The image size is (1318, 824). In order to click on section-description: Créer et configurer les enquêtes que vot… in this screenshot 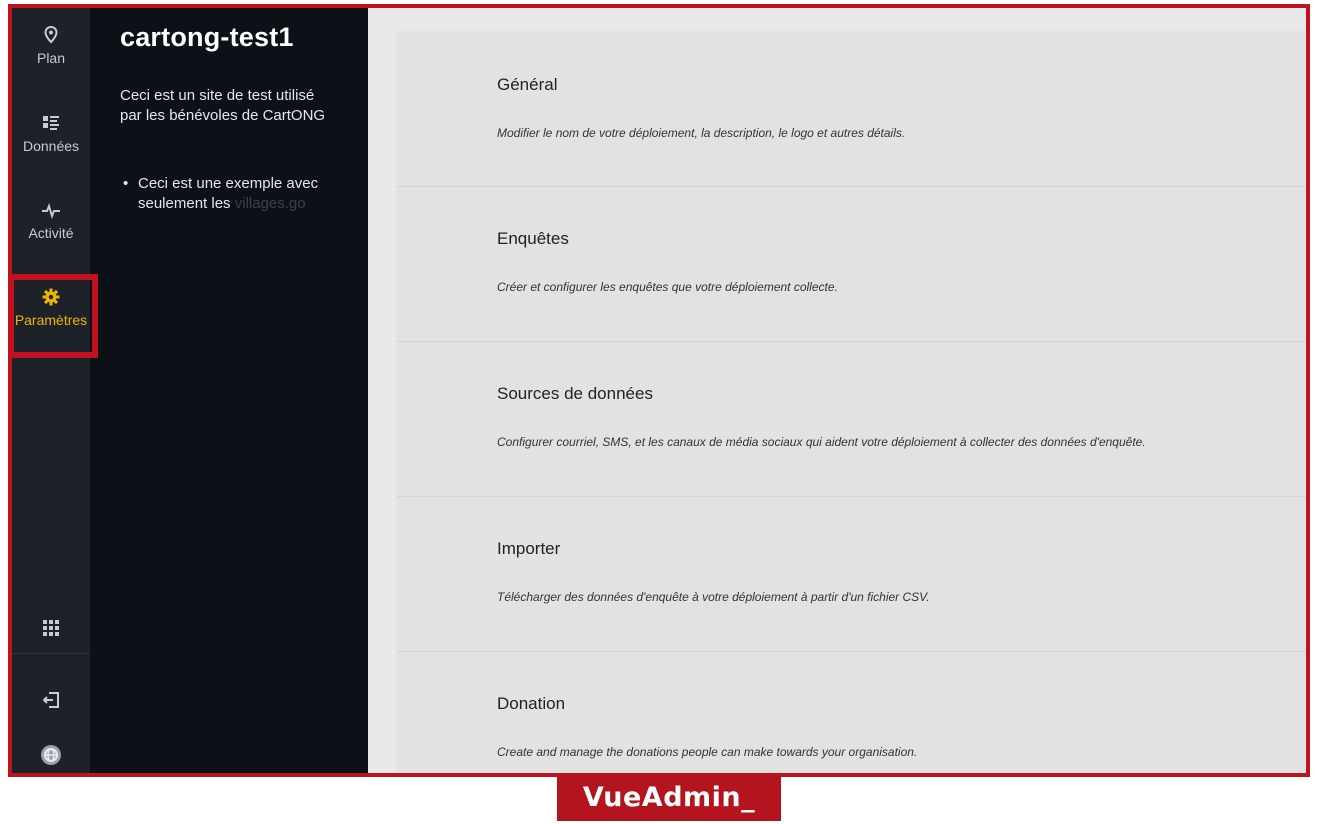, I will do `click(667, 287)`.